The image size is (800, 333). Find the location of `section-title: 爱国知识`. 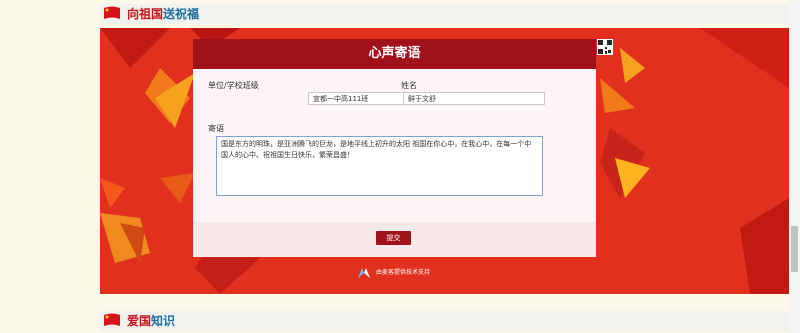

section-title: 爱国知识 is located at coordinates (151, 321).